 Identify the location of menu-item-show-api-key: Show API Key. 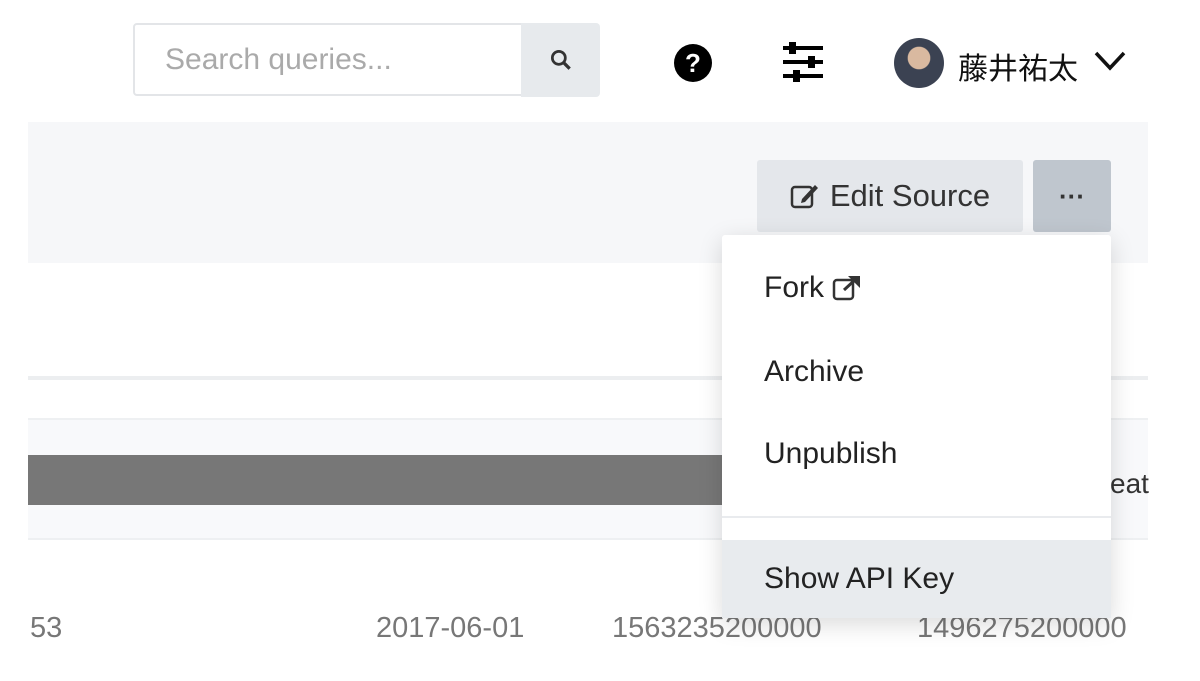
(916, 579).